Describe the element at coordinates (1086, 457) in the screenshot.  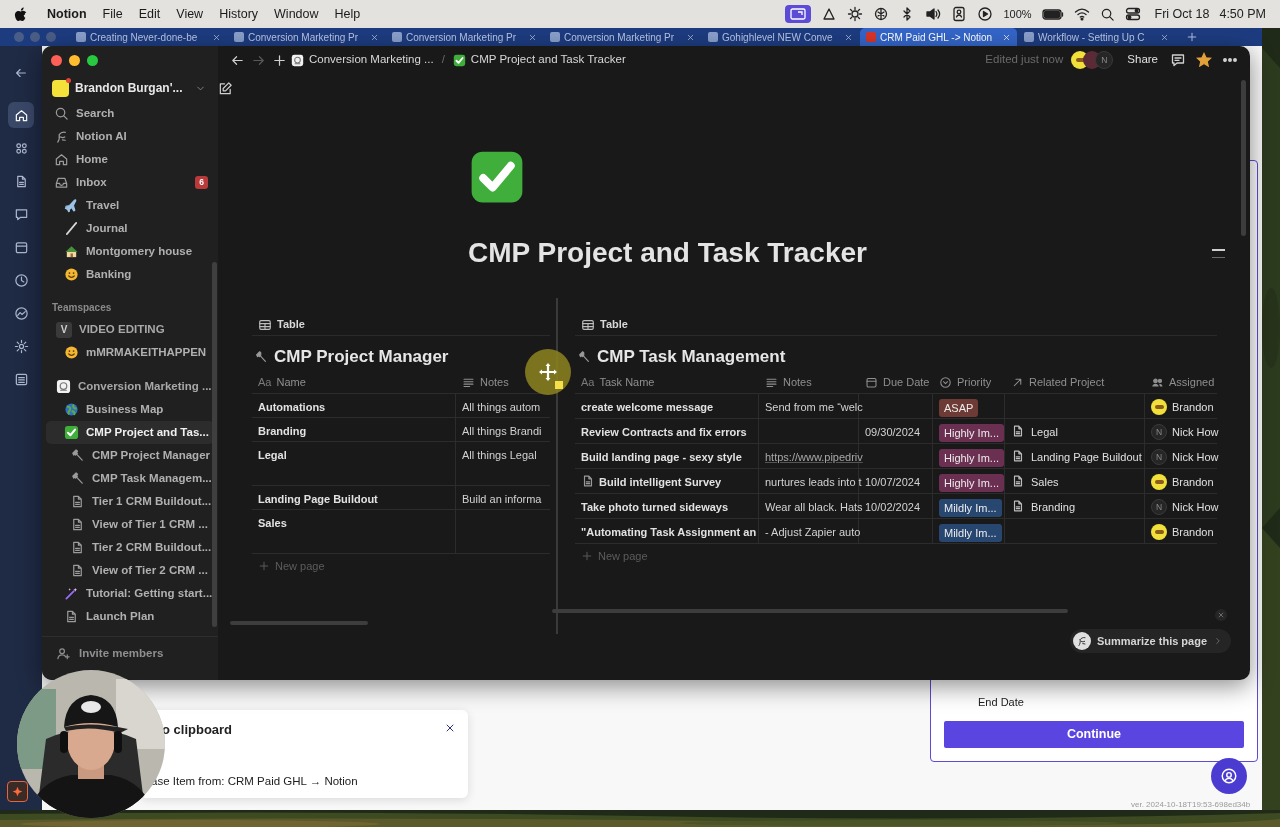
I see `related-project-link: Landing Page Buildout` at that location.